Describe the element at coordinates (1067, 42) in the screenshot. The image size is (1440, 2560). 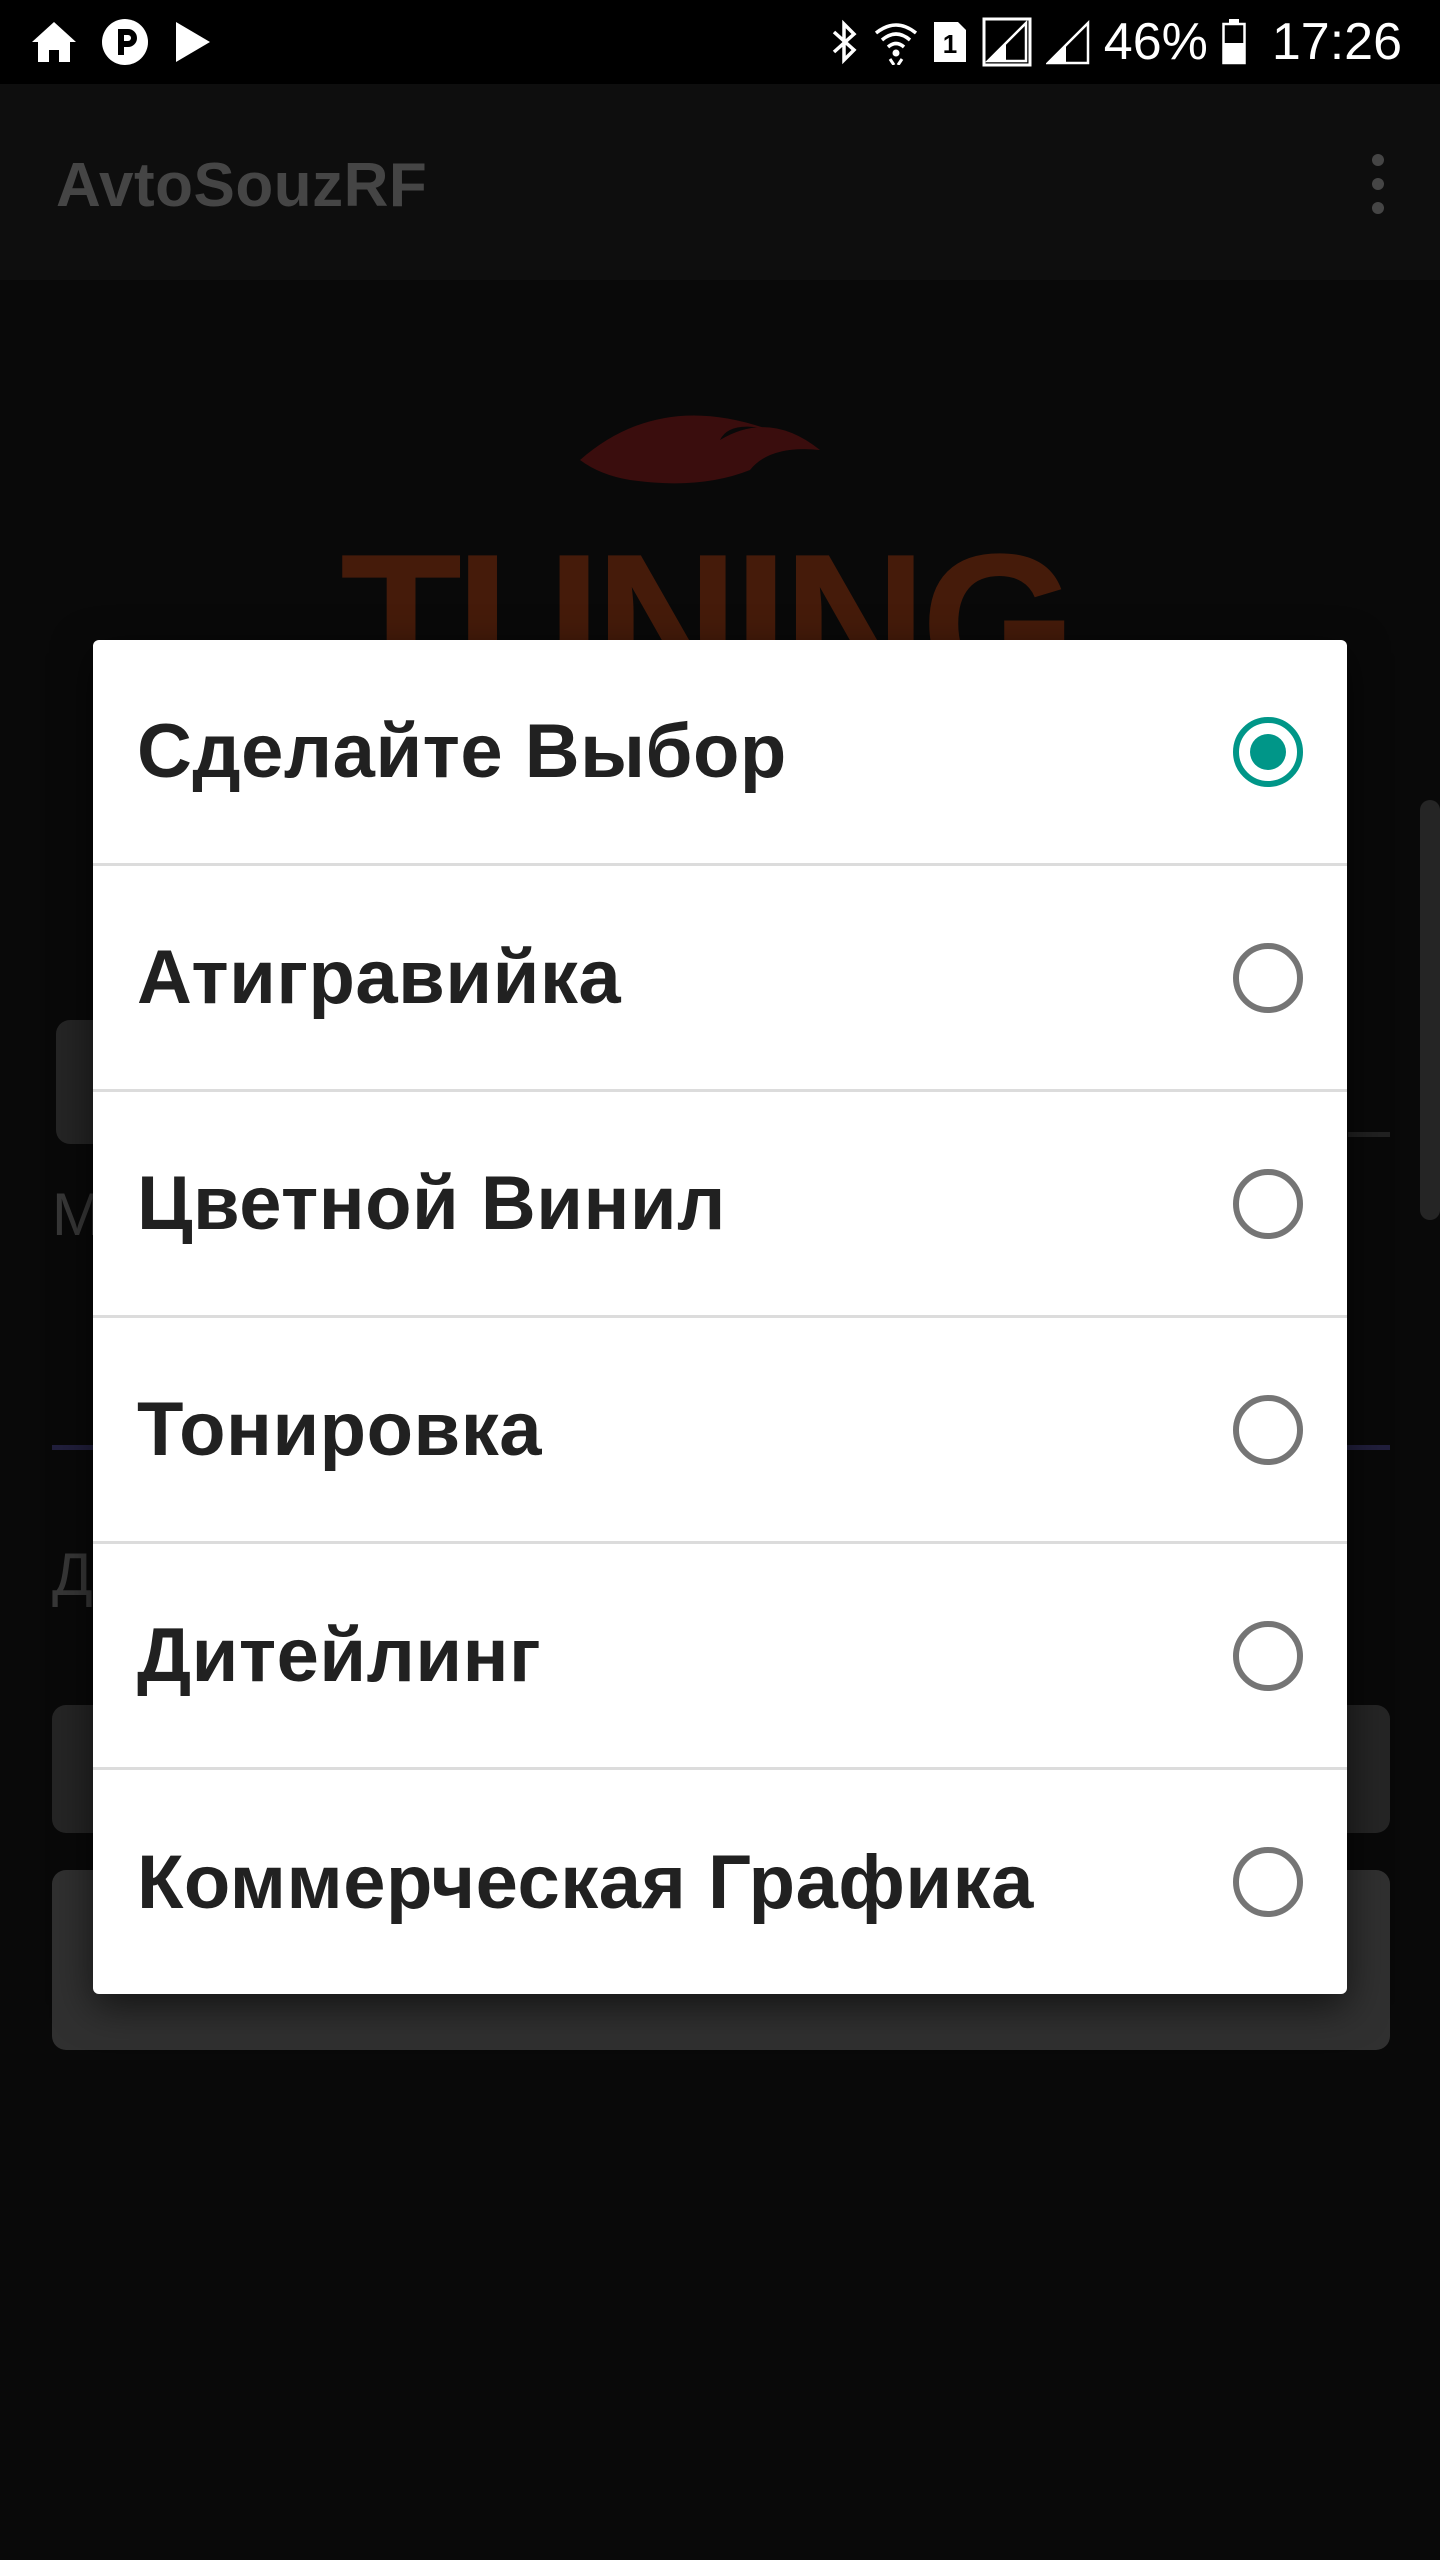
I see `signal-2-icon` at that location.